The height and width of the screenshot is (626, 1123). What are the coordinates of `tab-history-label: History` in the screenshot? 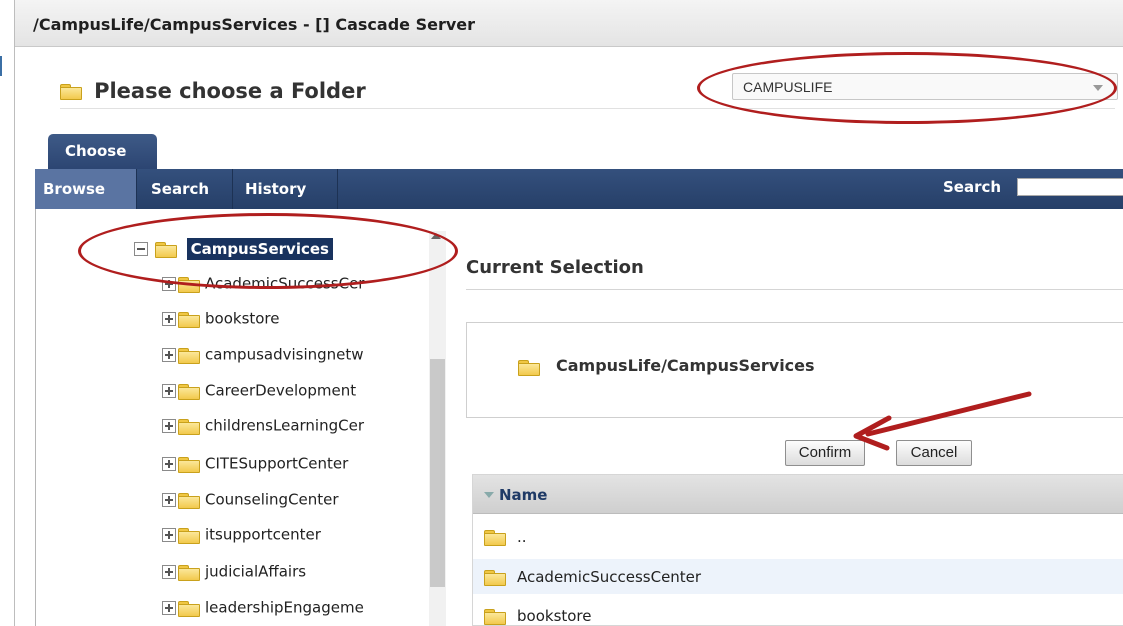 It's located at (276, 189).